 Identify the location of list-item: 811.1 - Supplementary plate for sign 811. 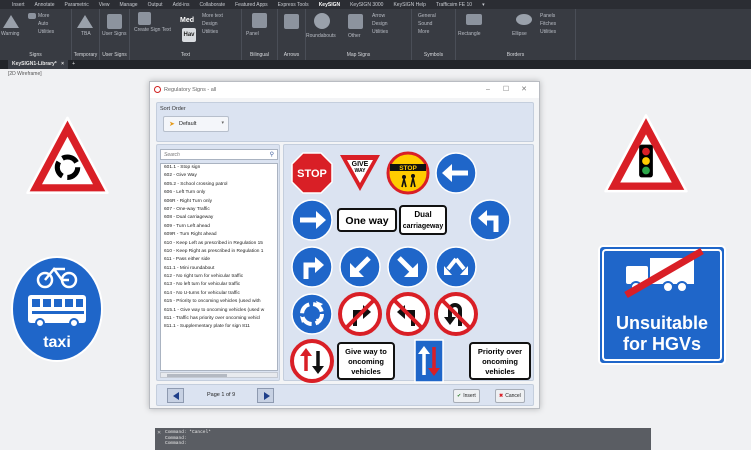
(219, 327).